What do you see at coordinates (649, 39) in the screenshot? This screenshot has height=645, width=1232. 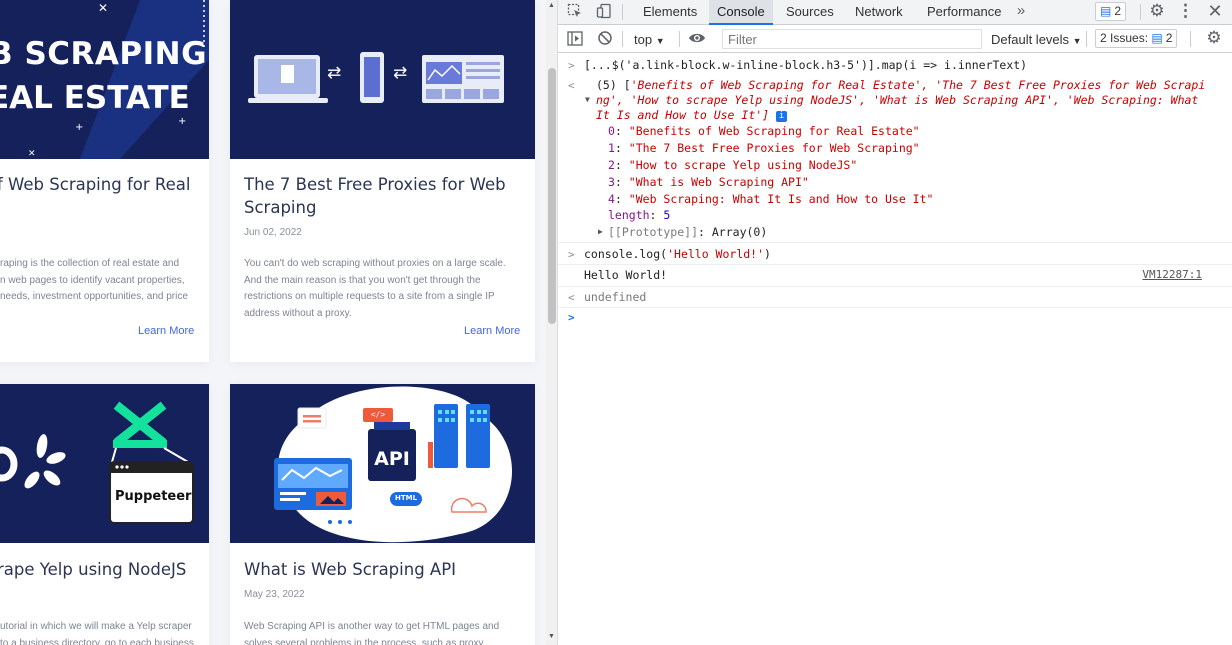 I see `context-selector: top ▼` at bounding box center [649, 39].